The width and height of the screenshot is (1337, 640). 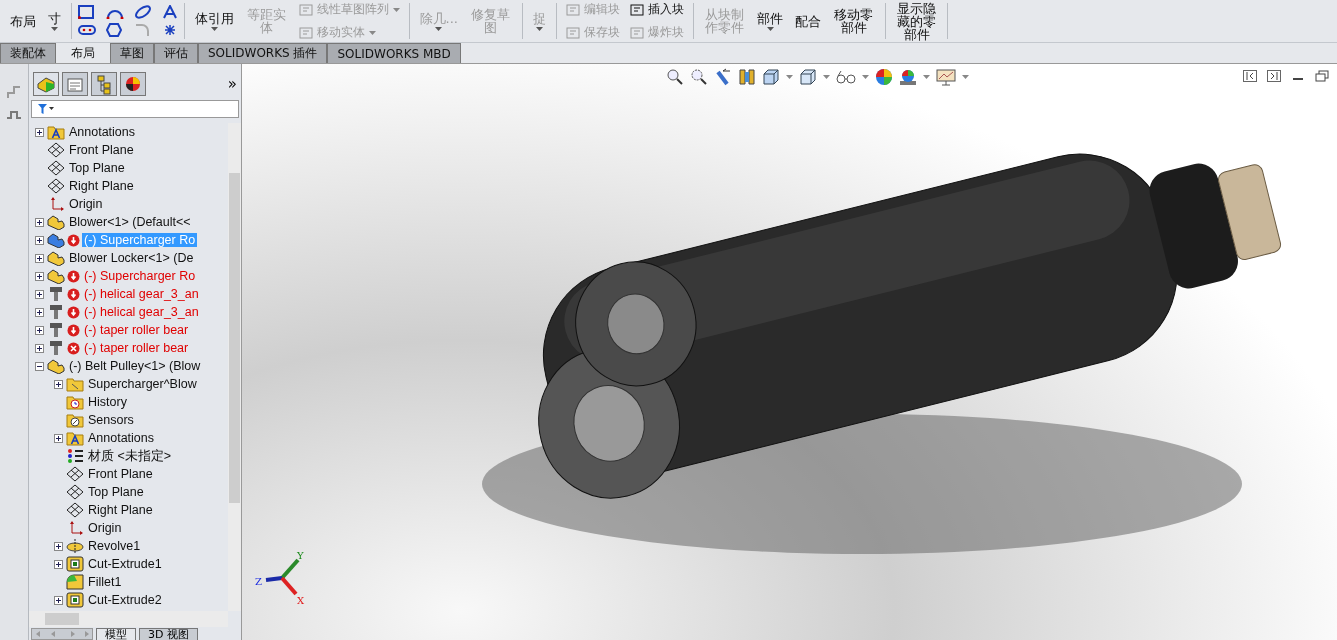 I want to click on tree-item: 材质 <未指定>, so click(x=130, y=456).